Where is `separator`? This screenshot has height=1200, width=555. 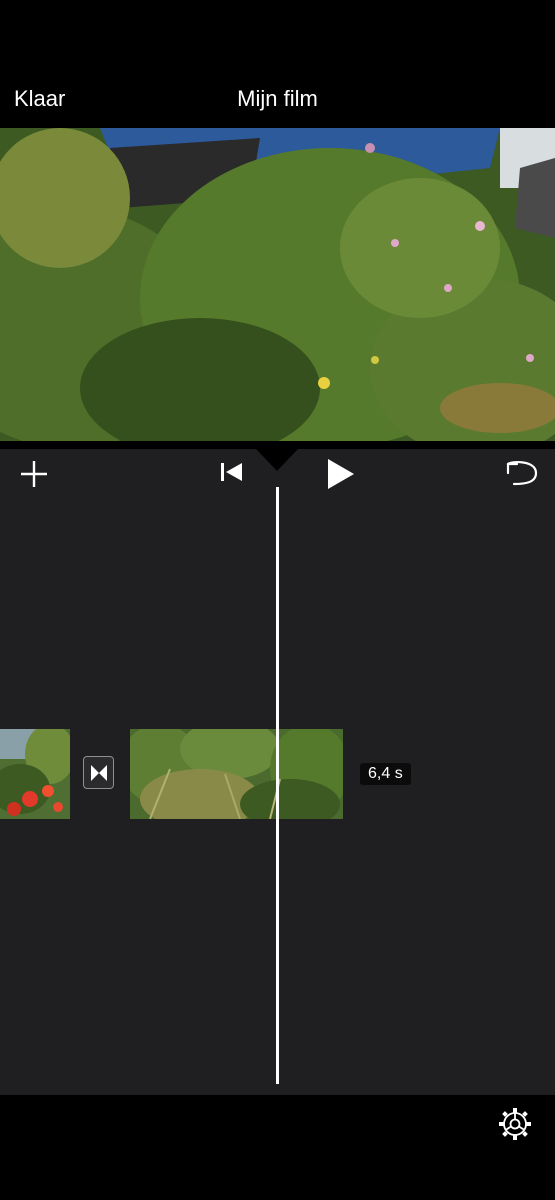 separator is located at coordinates (277, 445).